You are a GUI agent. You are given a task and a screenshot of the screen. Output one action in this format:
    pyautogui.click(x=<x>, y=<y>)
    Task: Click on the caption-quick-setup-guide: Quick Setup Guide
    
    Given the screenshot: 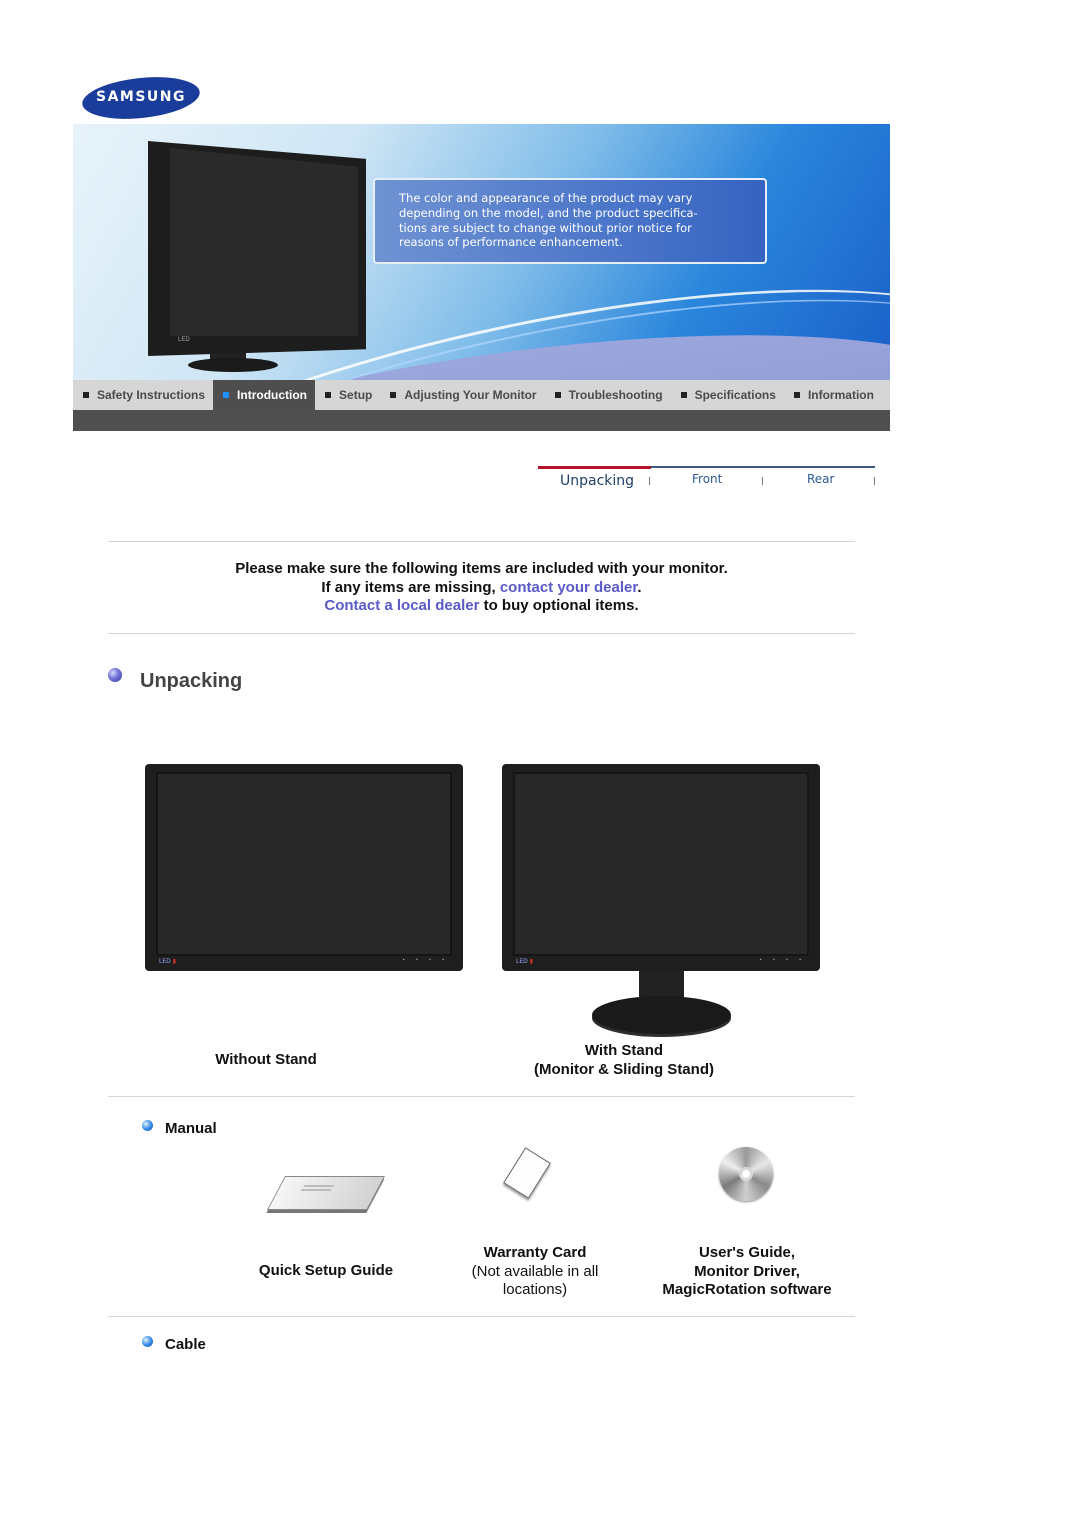 What is the action you would take?
    pyautogui.click(x=326, y=1271)
    